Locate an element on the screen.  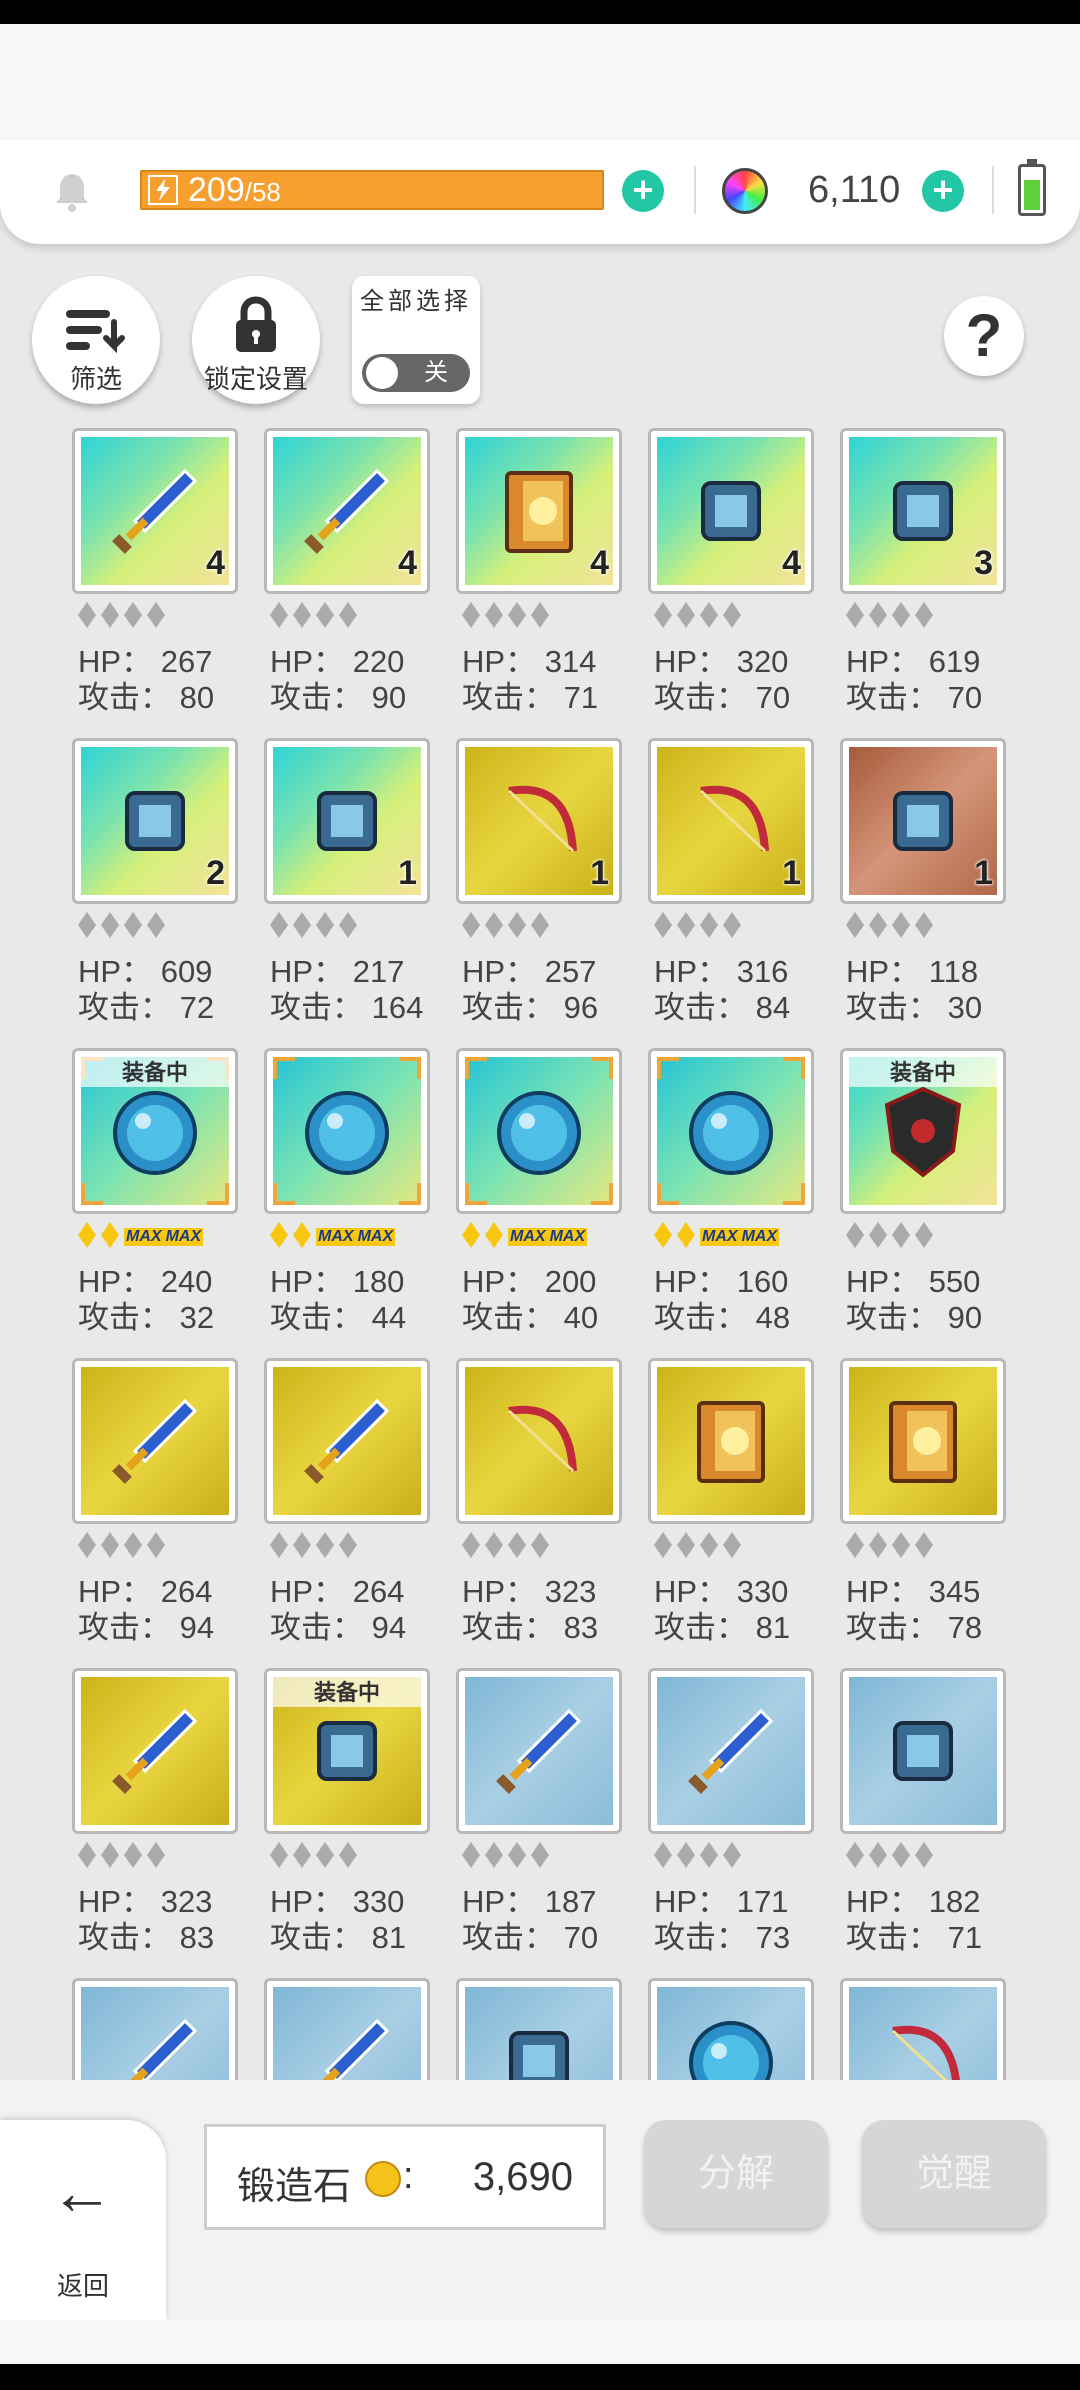
item-cell: 2 HP： 609 攻击： 72 is located at coordinates (157, 883).